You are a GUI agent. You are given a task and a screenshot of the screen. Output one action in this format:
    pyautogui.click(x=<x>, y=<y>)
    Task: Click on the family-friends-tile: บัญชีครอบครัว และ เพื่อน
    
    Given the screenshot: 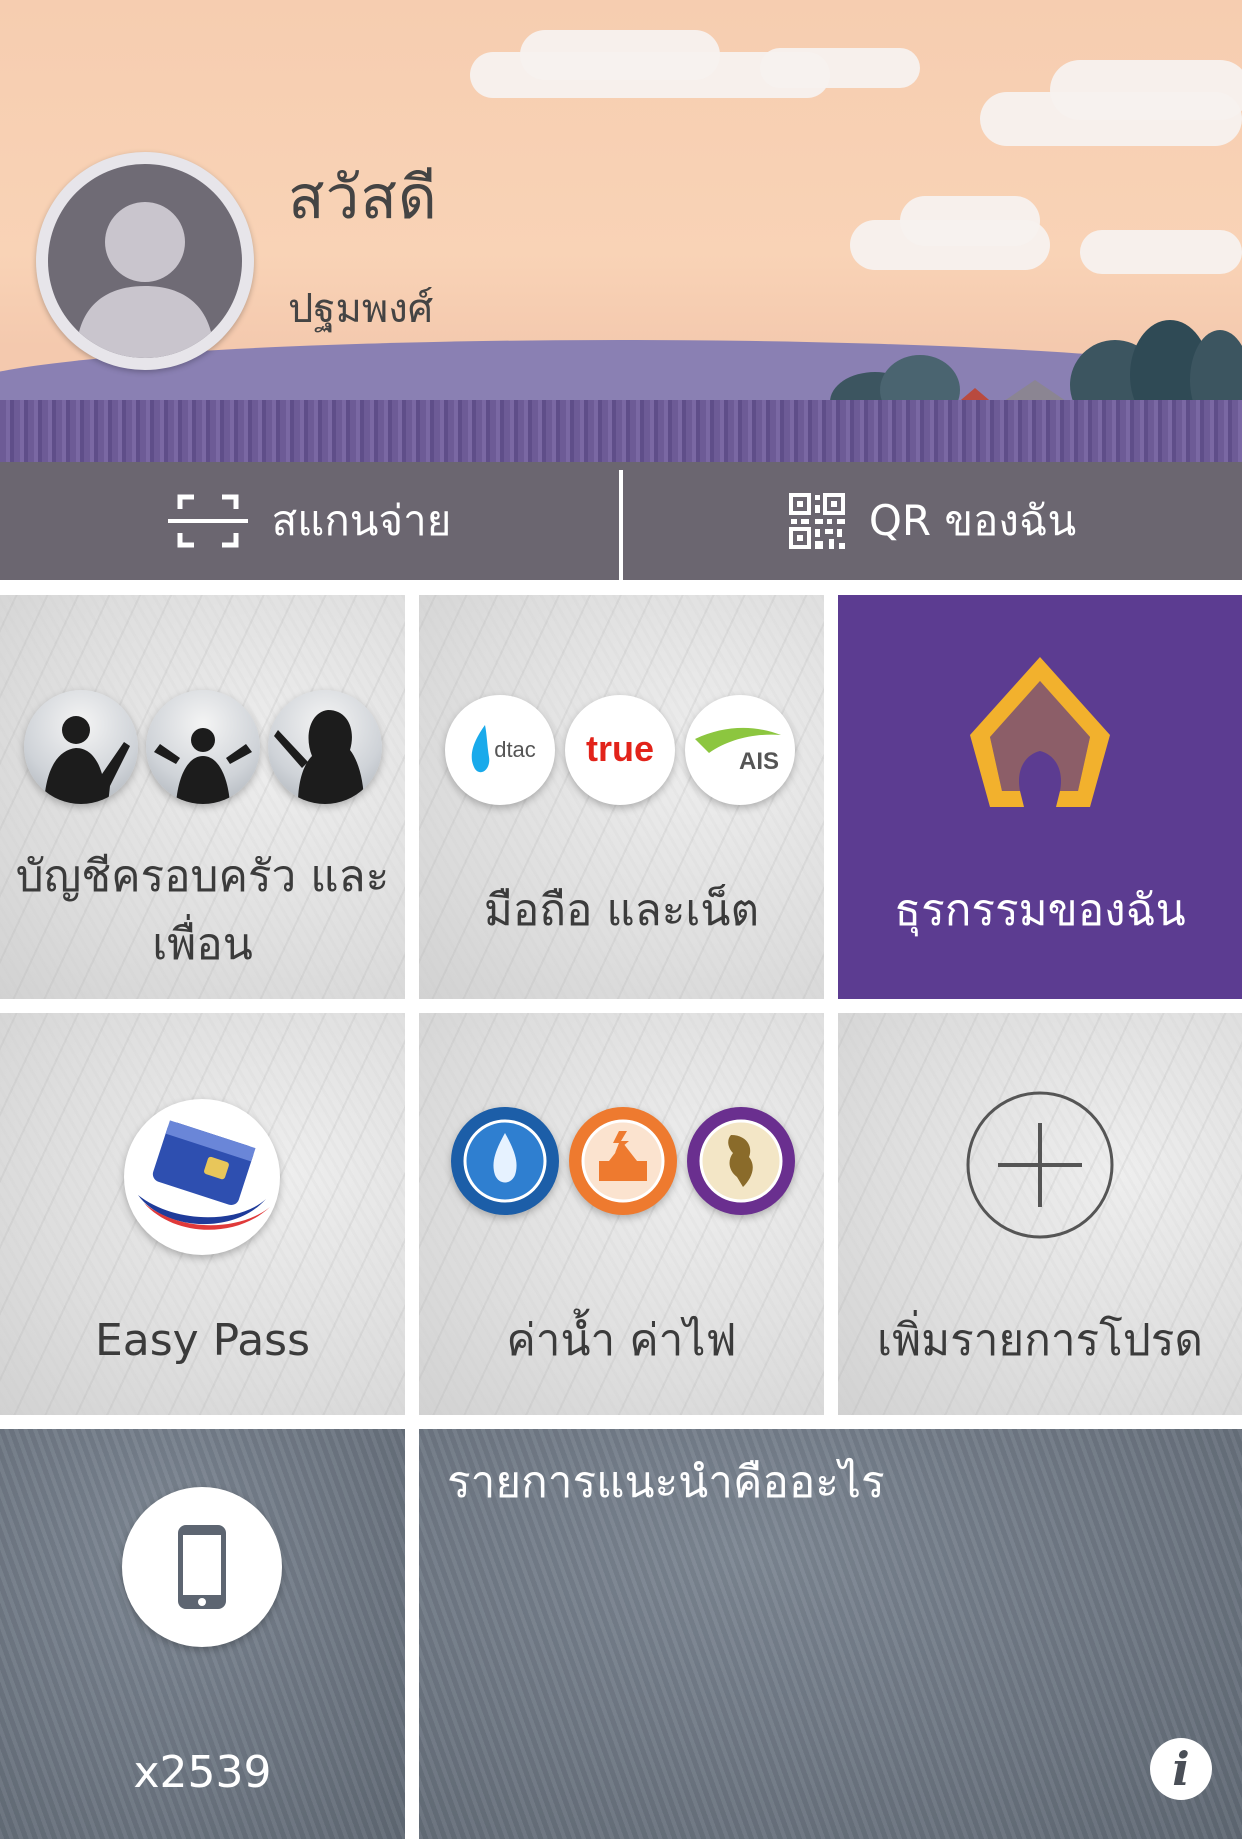 What is the action you would take?
    pyautogui.click(x=202, y=797)
    